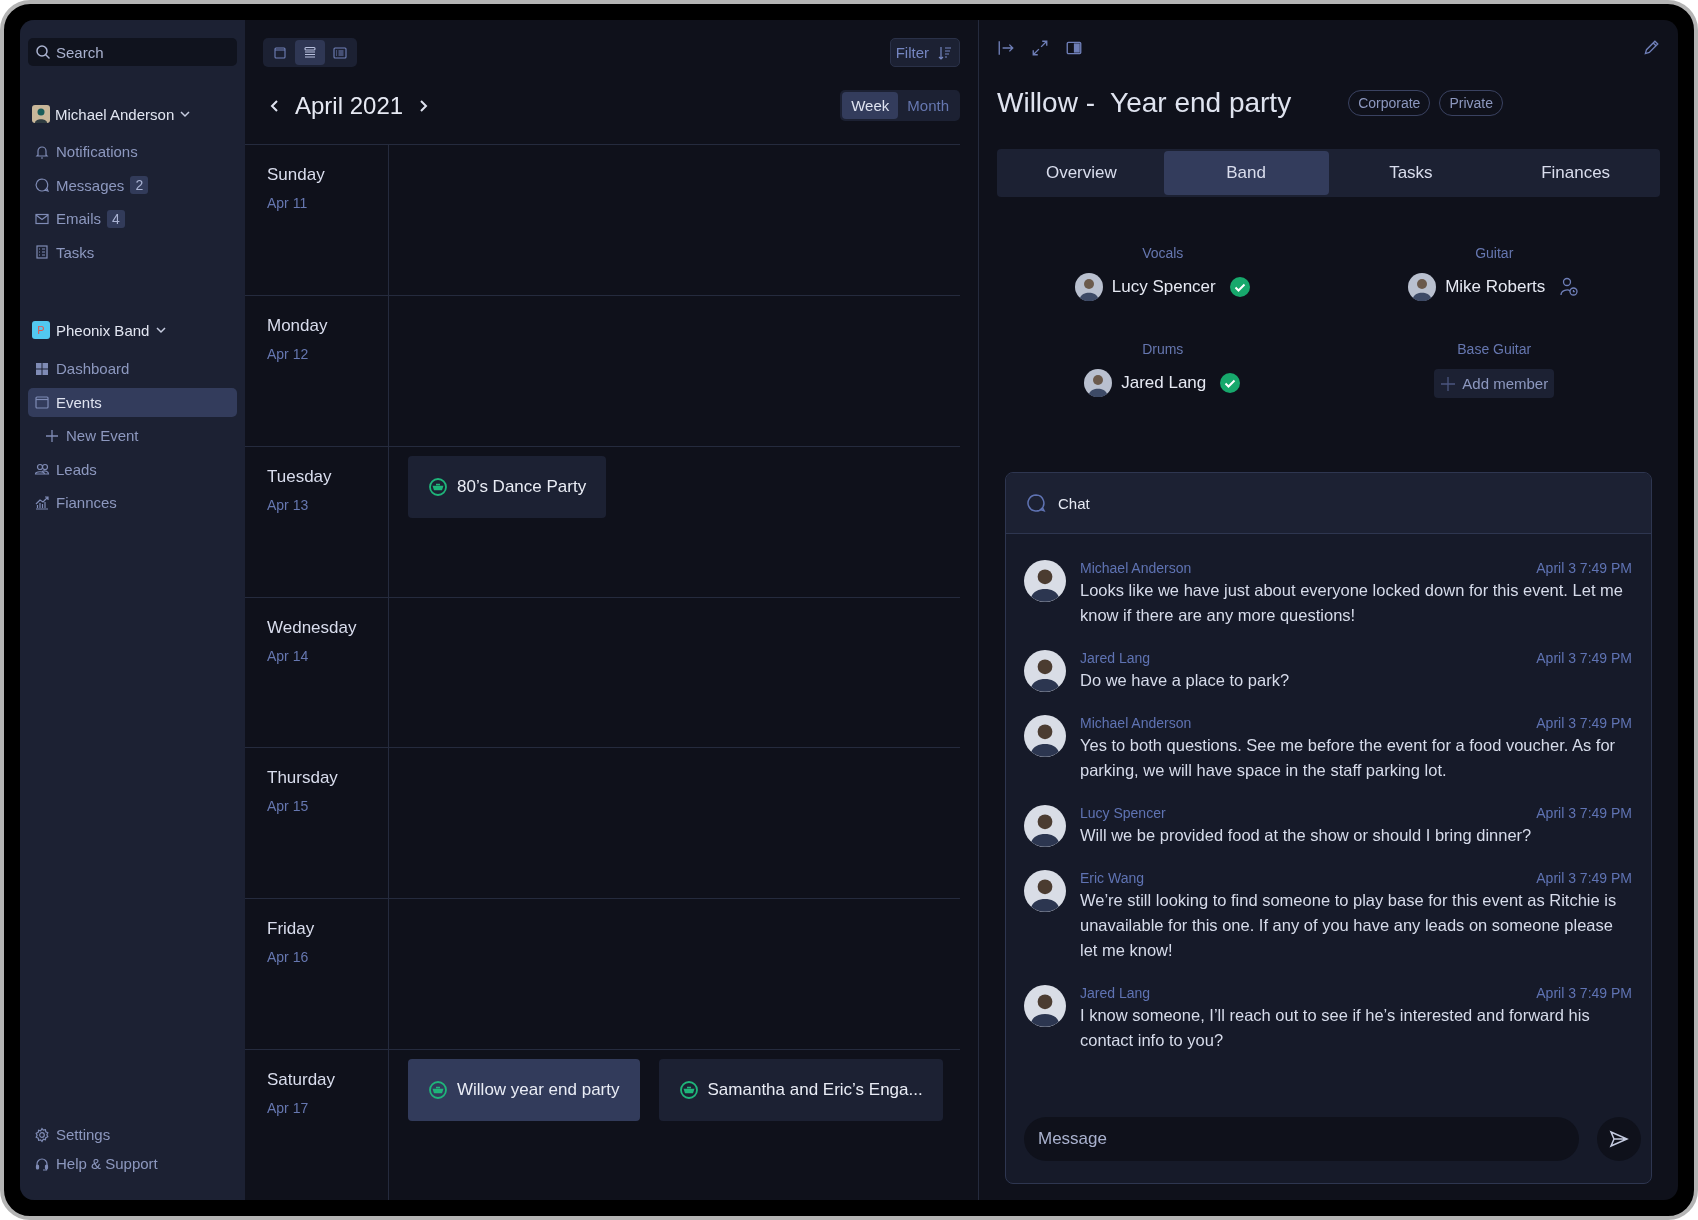 Image resolution: width=1698 pixels, height=1220 pixels. What do you see at coordinates (303, 778) in the screenshot?
I see `day-name: Thursday` at bounding box center [303, 778].